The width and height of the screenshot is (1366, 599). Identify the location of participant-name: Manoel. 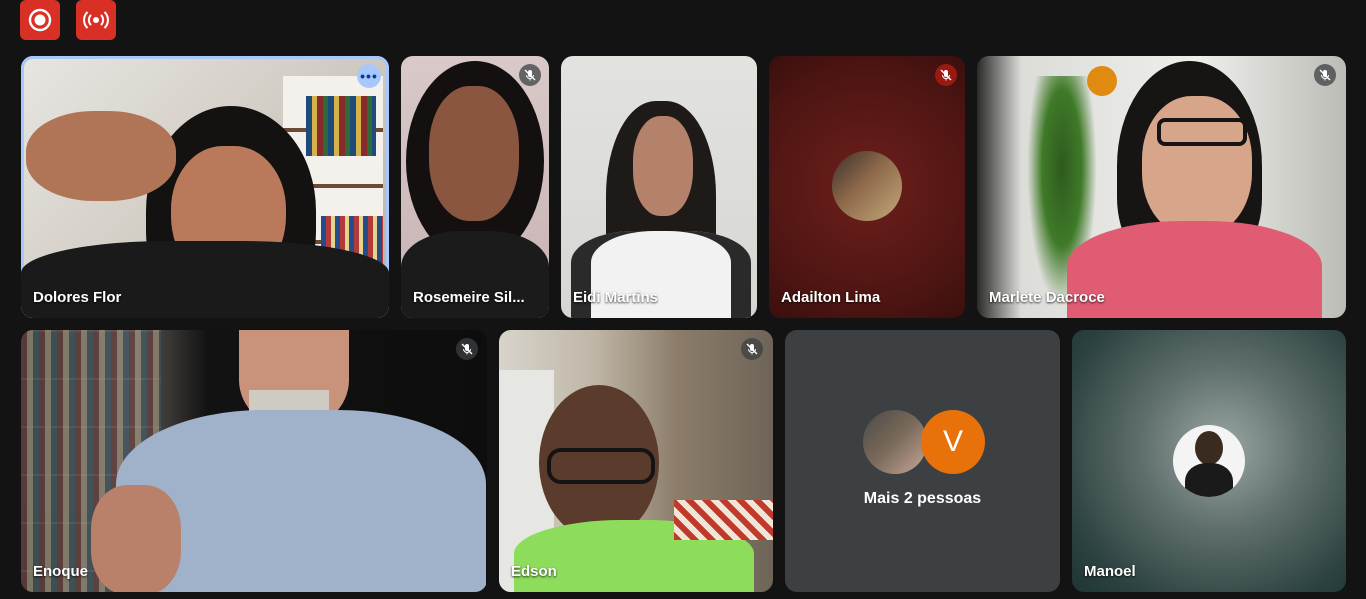
(1110, 571).